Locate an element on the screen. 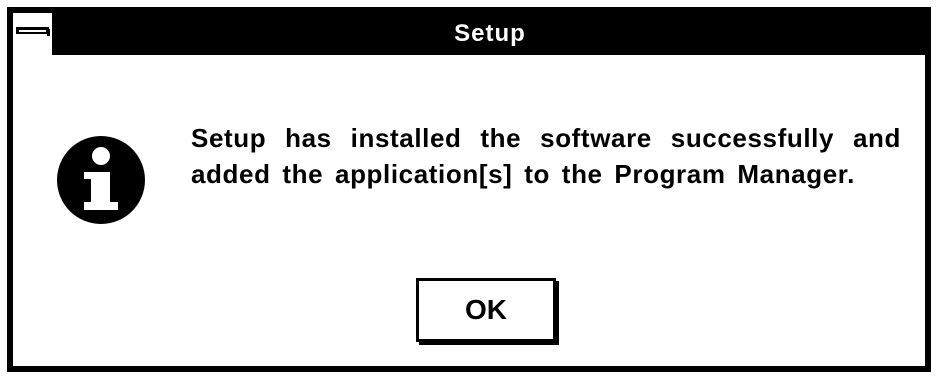 The width and height of the screenshot is (938, 379). title-bar: Setup is located at coordinates (469, 34).